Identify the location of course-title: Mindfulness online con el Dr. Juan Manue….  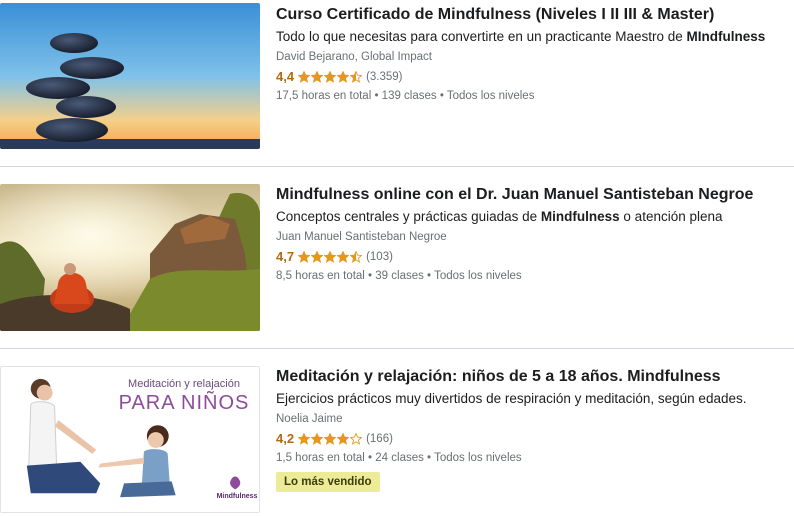
(533, 195).